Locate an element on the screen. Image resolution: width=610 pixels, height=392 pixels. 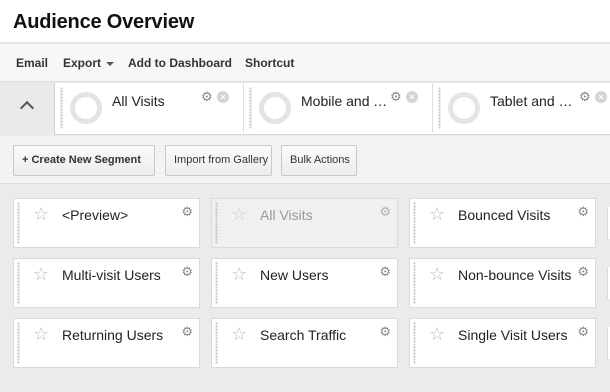
segment-card: ☆ Returning Users ⚙ is located at coordinates (106, 343).